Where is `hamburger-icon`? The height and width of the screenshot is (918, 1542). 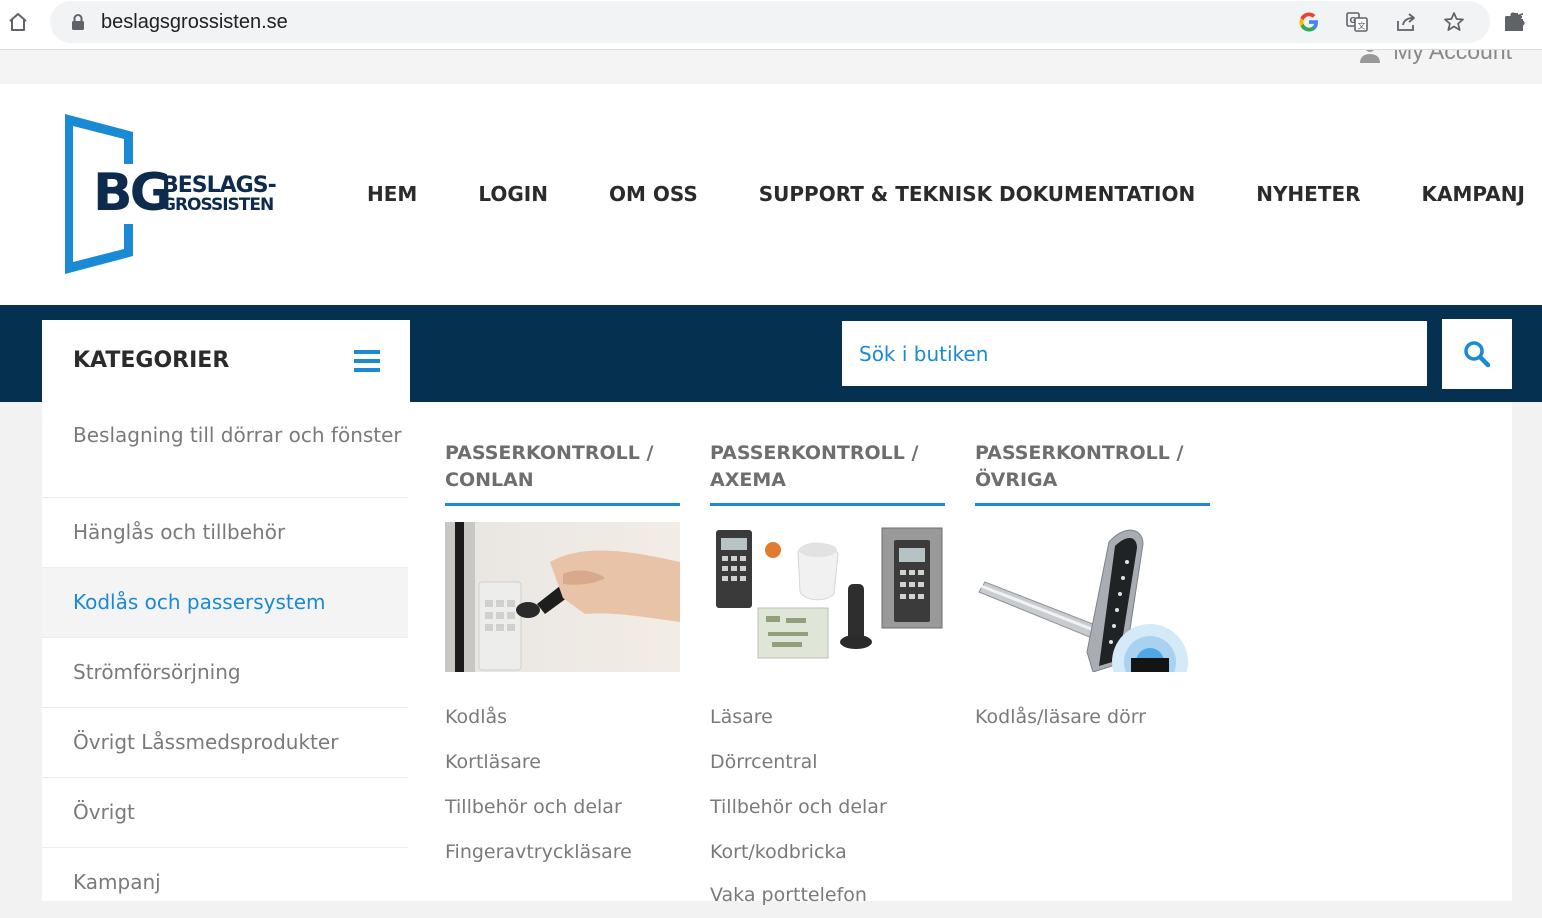 hamburger-icon is located at coordinates (367, 361).